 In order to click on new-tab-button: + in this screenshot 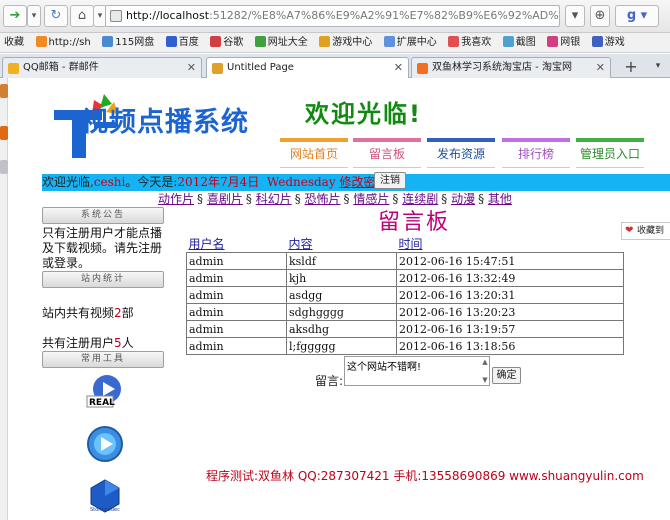, I will do `click(631, 67)`.